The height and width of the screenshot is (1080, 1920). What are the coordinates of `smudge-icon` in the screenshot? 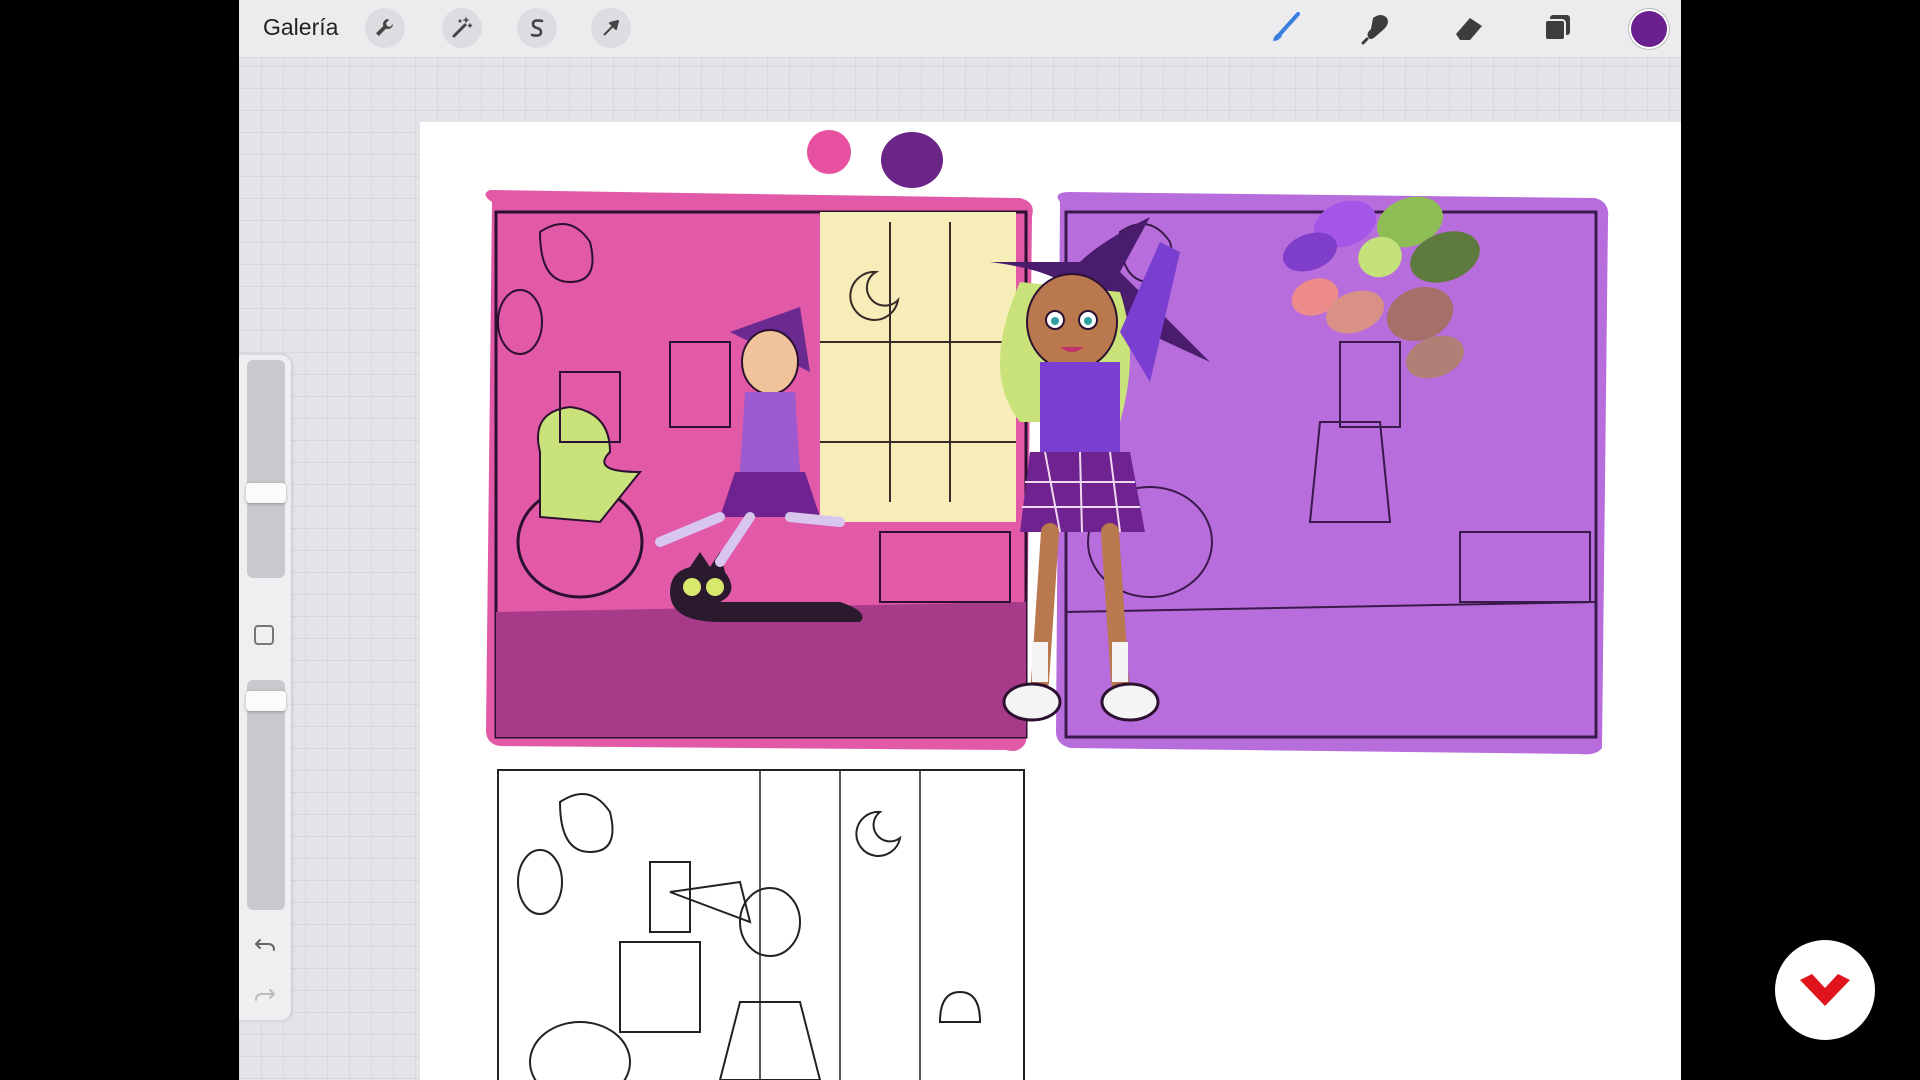 It's located at (1374, 30).